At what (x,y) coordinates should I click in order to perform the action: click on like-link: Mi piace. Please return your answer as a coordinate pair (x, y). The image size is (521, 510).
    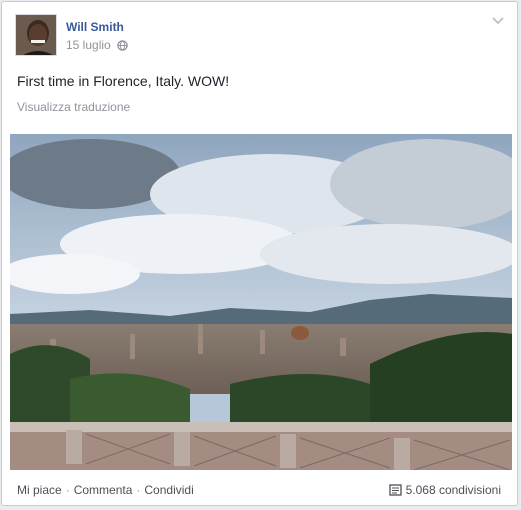
    Looking at the image, I should click on (39, 490).